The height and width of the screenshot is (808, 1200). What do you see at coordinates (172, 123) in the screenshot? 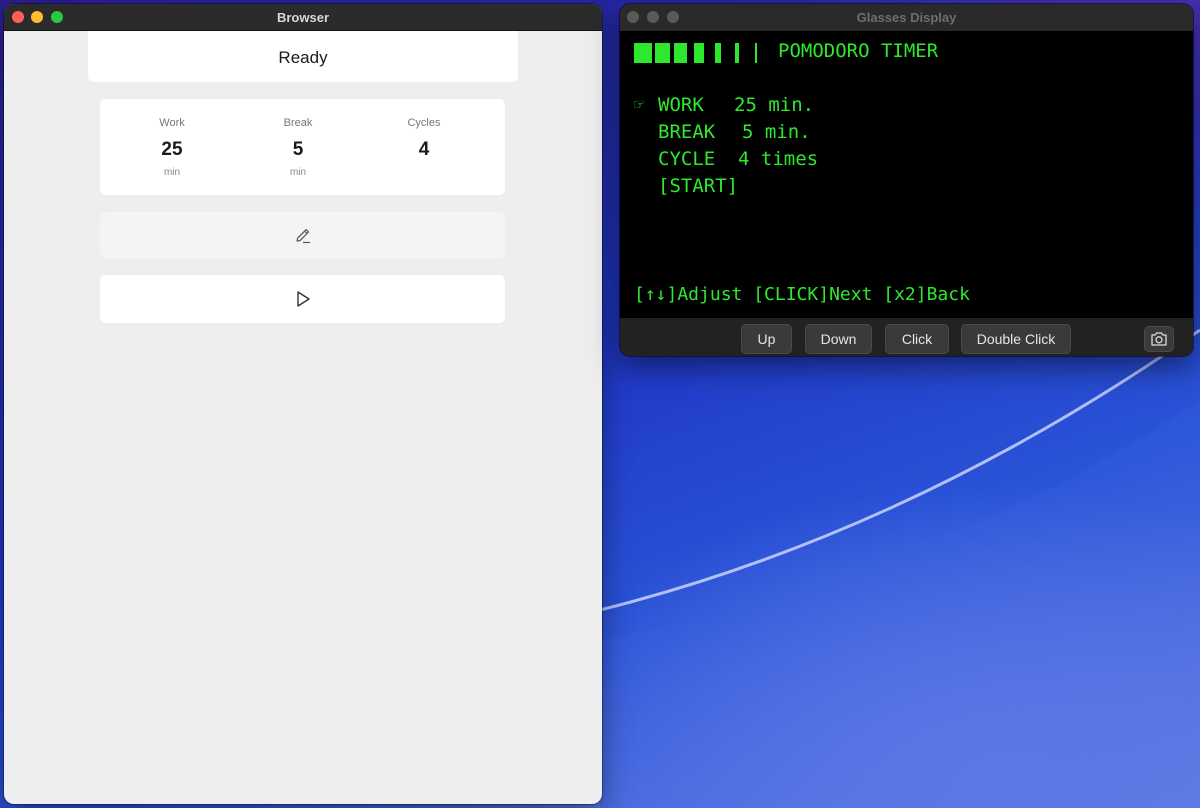
I see `work-label: Work` at bounding box center [172, 123].